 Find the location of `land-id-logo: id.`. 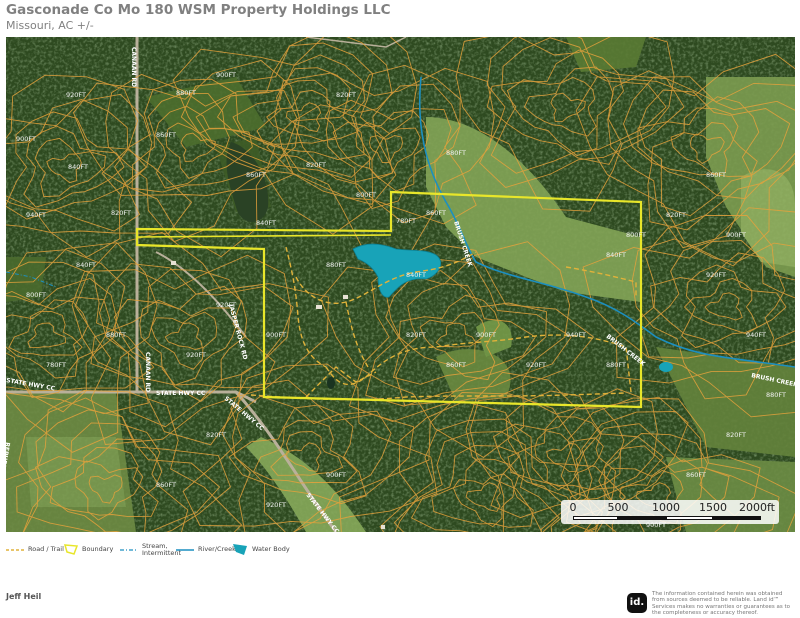

land-id-logo: id. is located at coordinates (637, 603).